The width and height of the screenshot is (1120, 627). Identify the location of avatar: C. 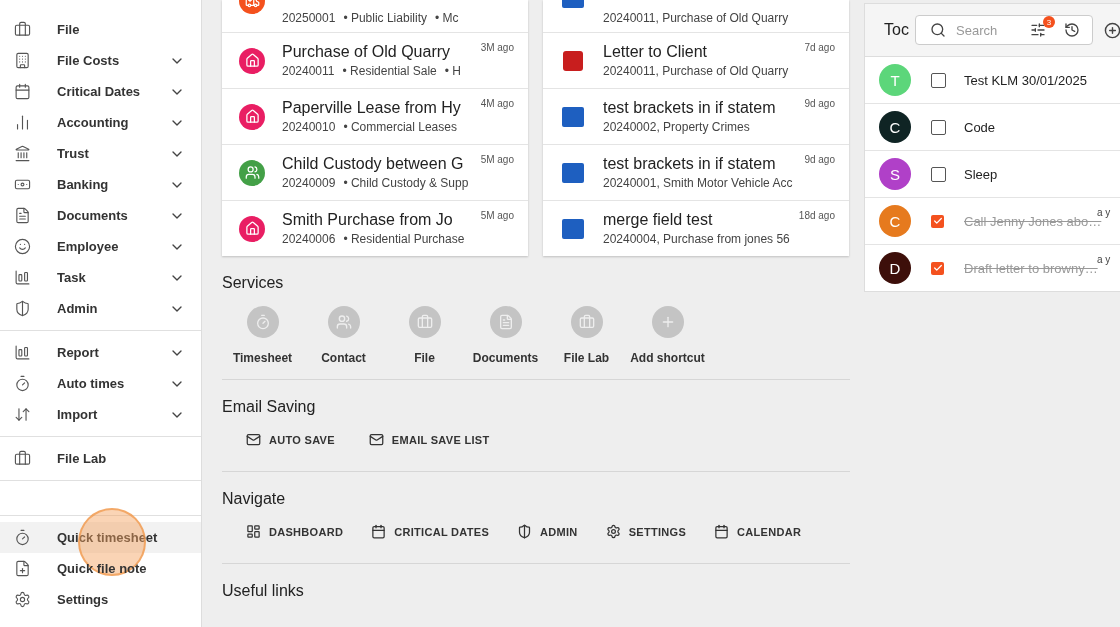
(895, 127).